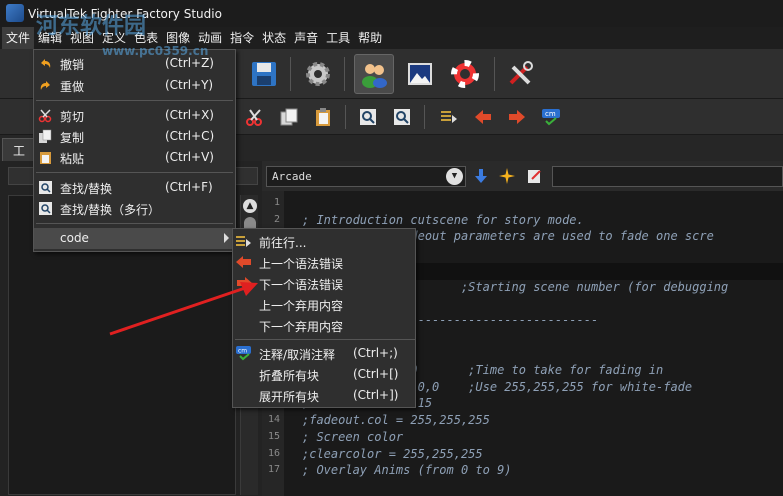 The width and height of the screenshot is (783, 496). Describe the element at coordinates (183, 309) in the screenshot. I see `annotation-arrow` at that location.